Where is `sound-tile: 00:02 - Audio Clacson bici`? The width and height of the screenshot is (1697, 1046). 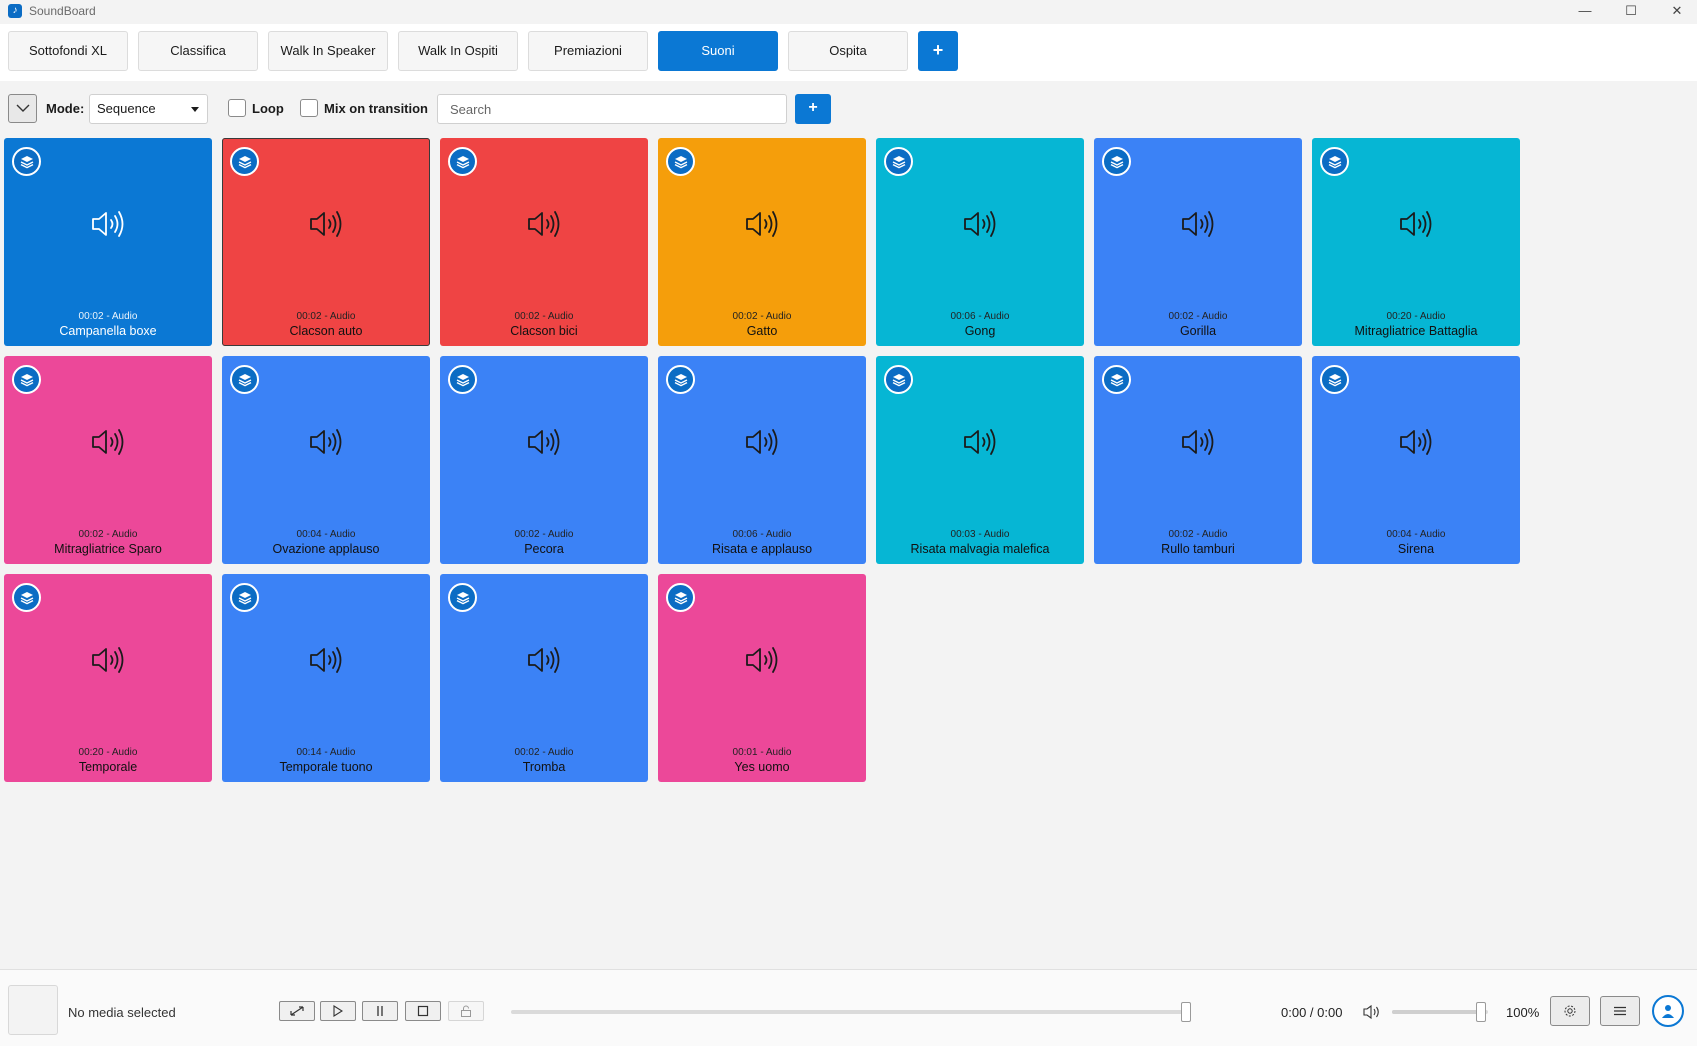
sound-tile: 00:02 - Audio Clacson bici is located at coordinates (544, 242).